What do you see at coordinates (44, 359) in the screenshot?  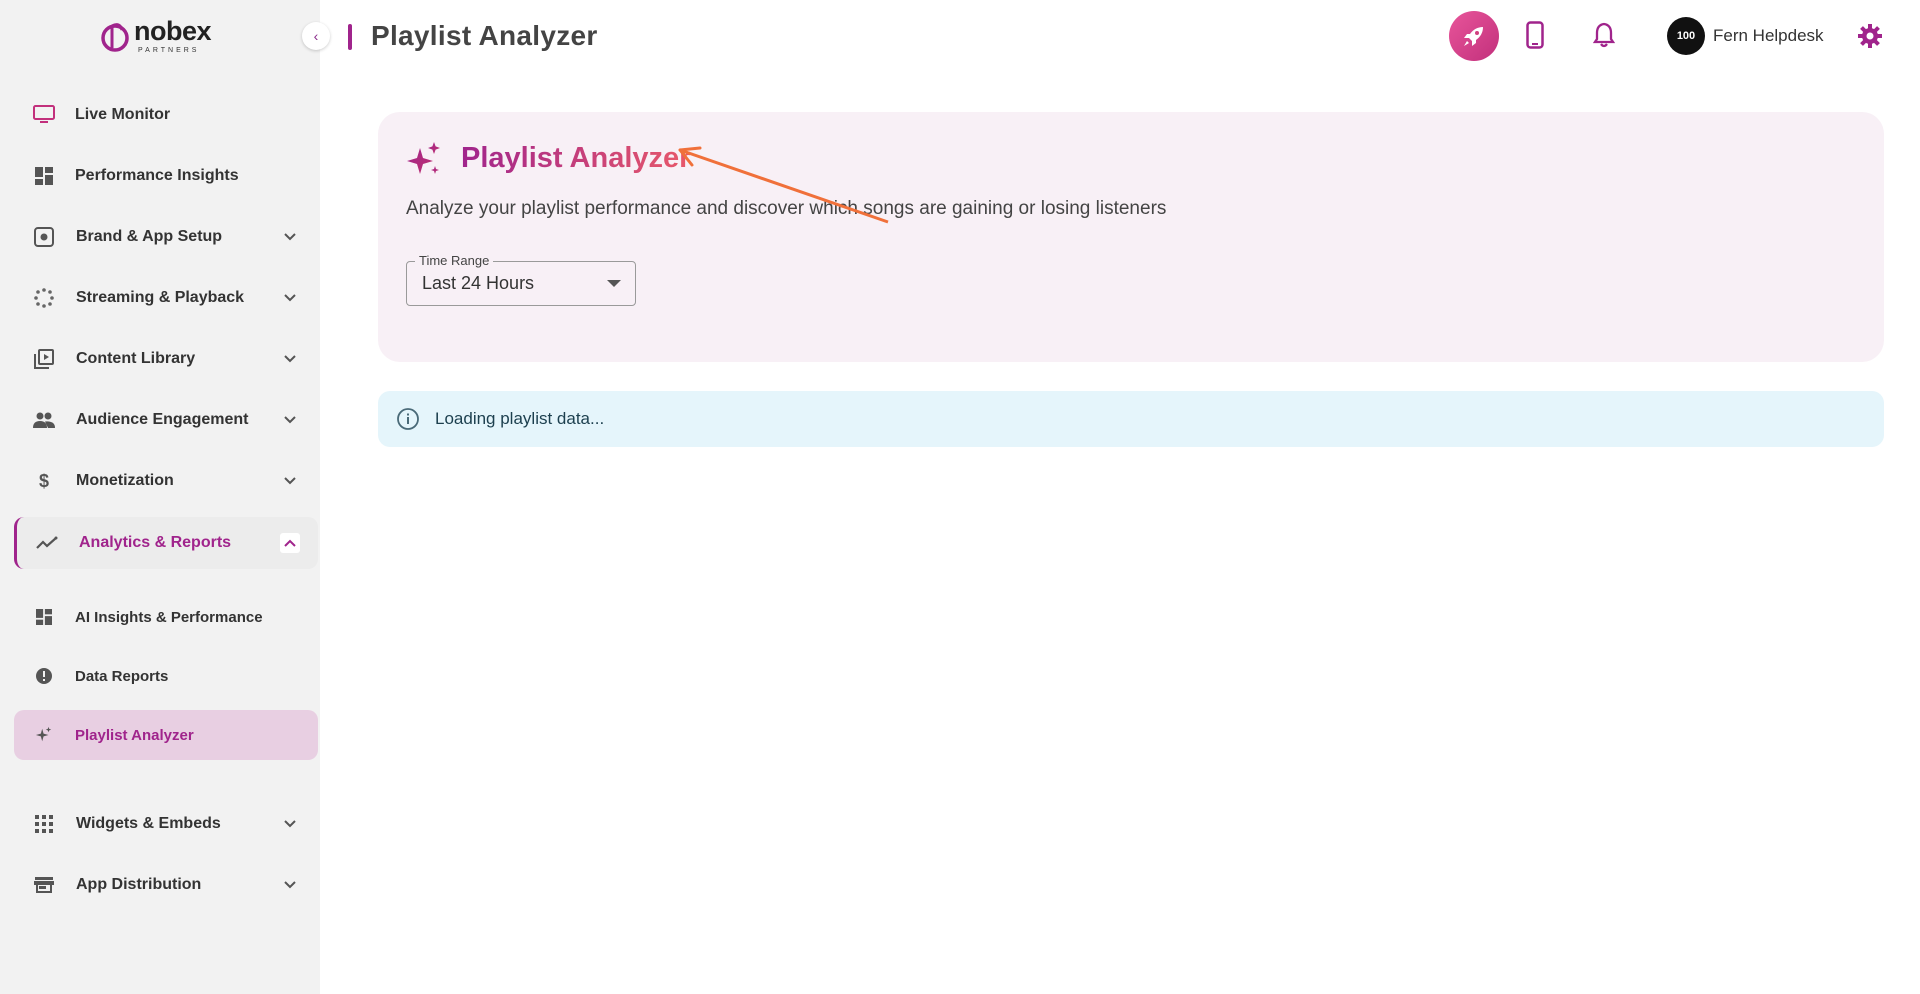 I see `video-library-icon` at bounding box center [44, 359].